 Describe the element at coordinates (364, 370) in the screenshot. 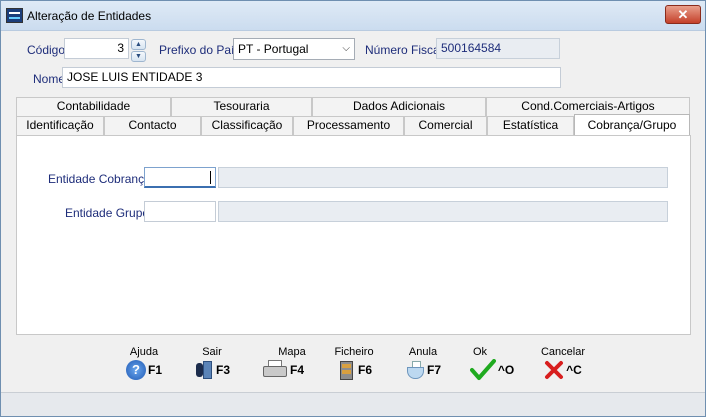

I see `ficheiro-key: F6` at that location.